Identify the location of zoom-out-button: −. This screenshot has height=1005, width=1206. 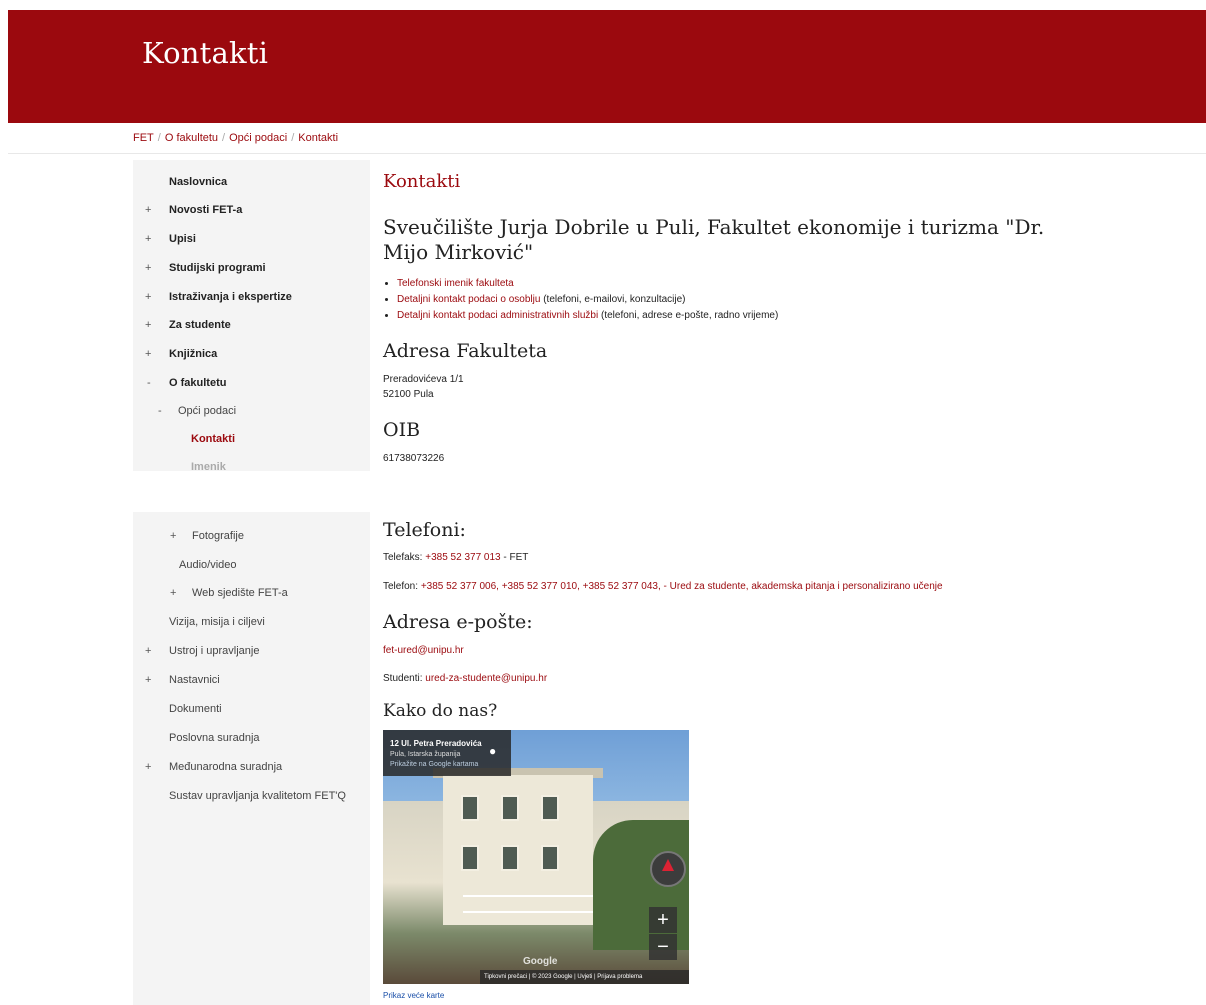
(663, 947).